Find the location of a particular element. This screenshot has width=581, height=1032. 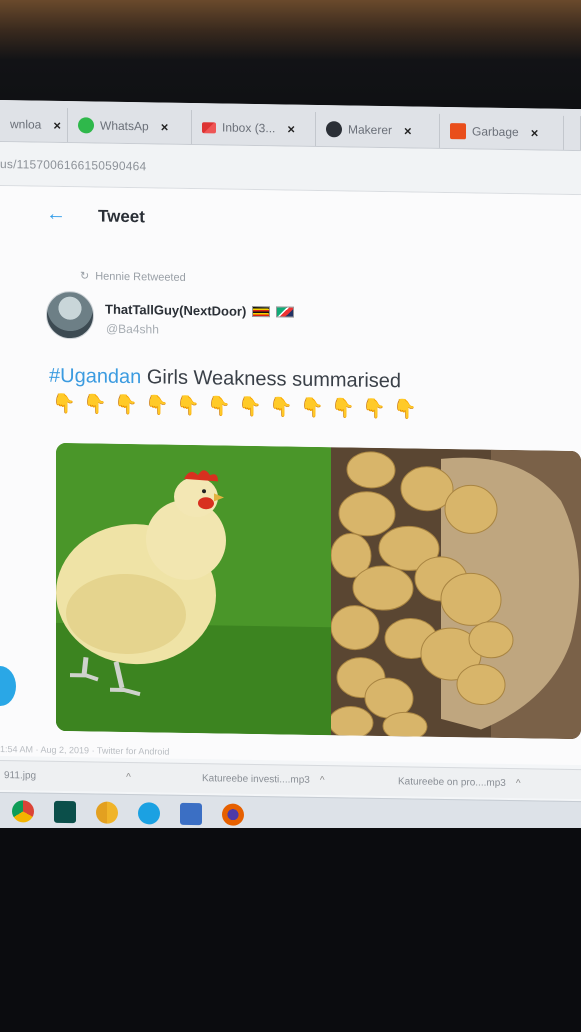

potatoes-image is located at coordinates (454, 593).